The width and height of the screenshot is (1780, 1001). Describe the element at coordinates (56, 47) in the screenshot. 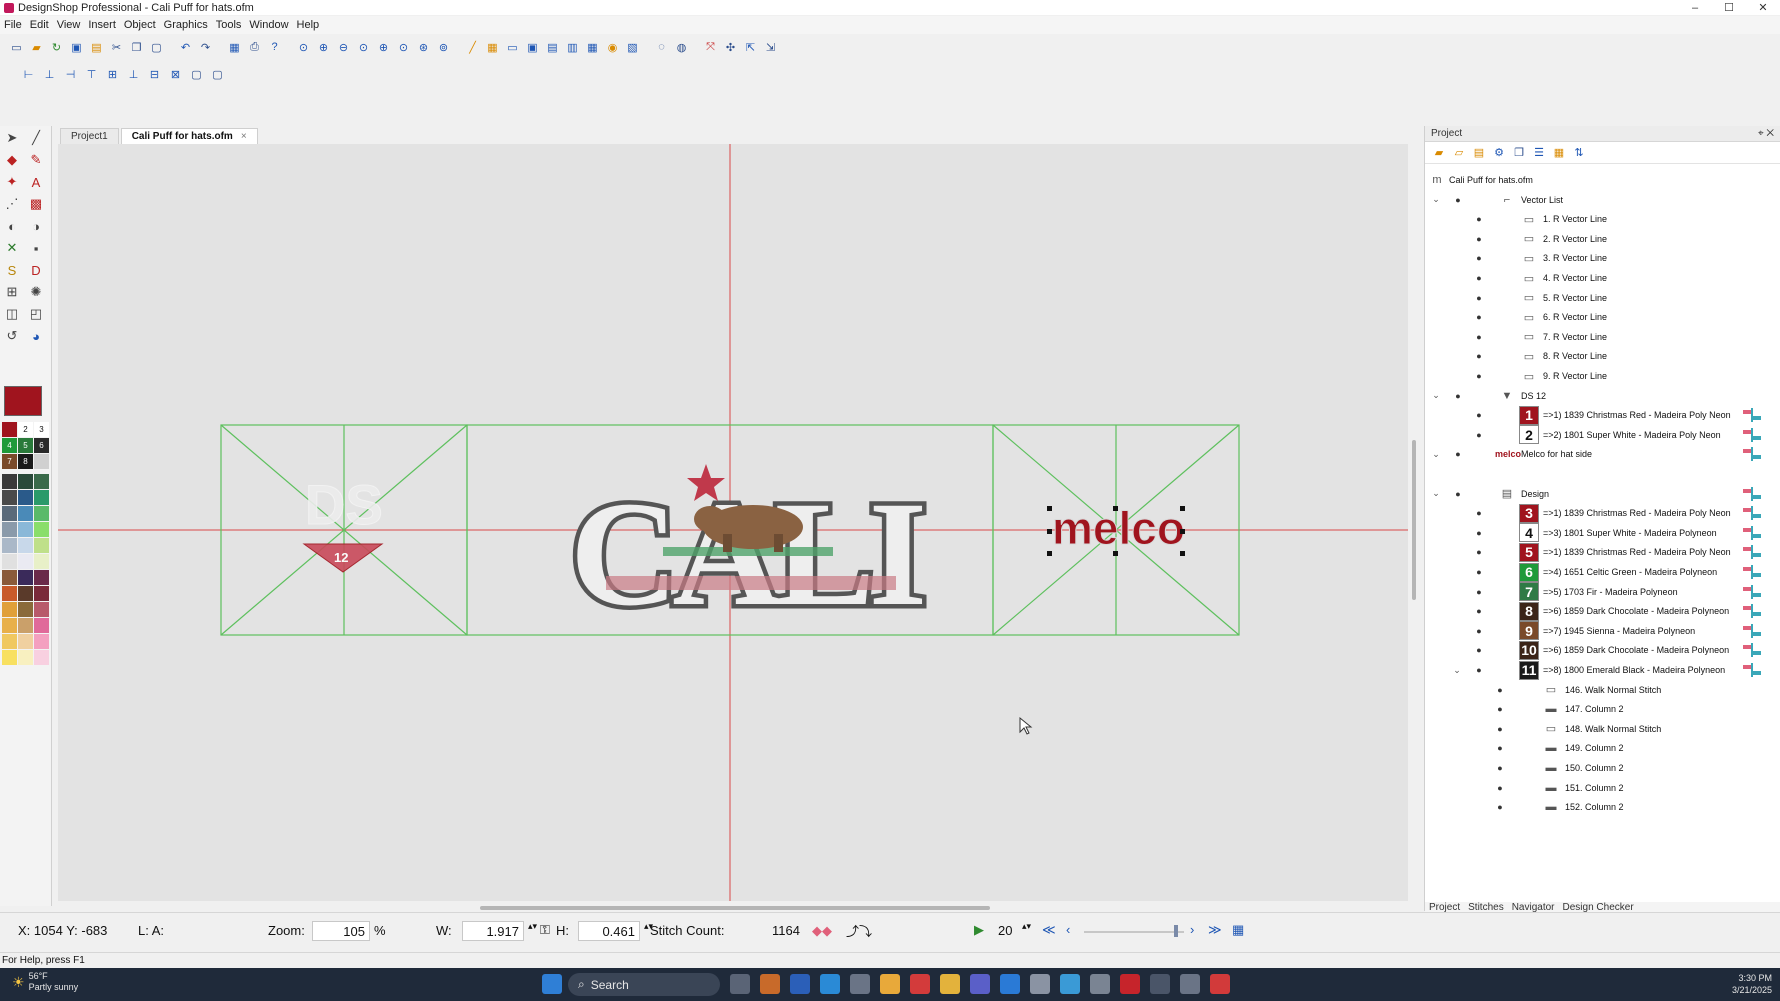

I see `open-recent-icon: ↻` at that location.